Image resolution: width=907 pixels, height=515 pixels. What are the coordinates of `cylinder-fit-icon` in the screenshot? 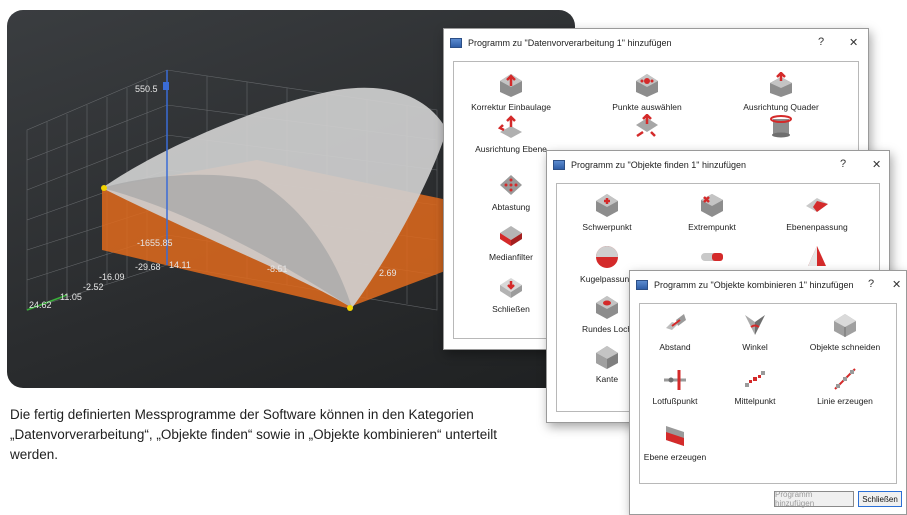 It's located at (712, 257).